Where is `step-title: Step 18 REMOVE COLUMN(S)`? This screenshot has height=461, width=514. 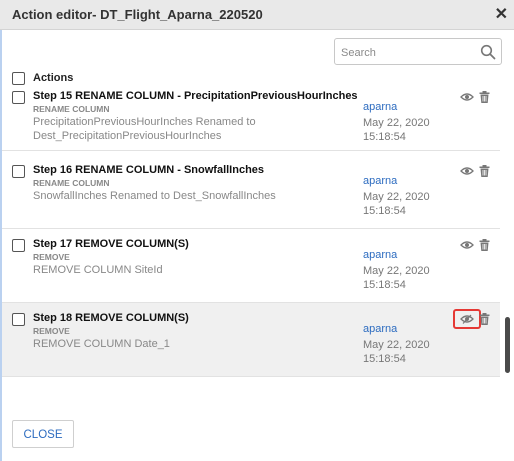
step-title: Step 18 REMOVE COLUMN(S) is located at coordinates (111, 318).